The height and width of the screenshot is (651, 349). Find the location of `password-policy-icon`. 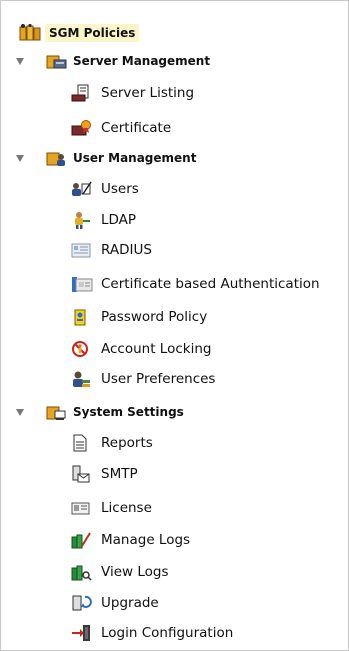

password-policy-icon is located at coordinates (81, 317).